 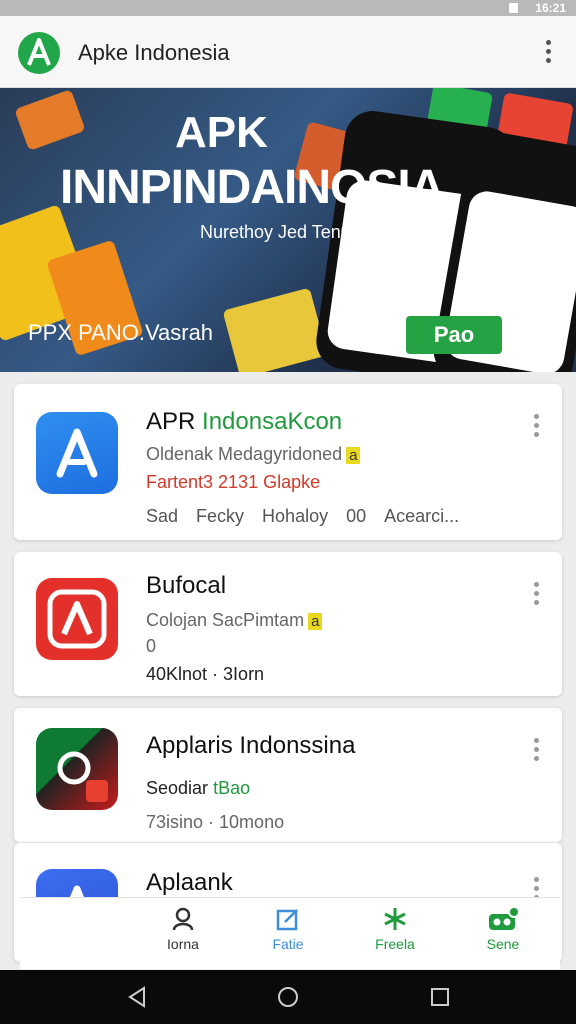 I want to click on hero-tagline: PPX PANO.Vasrah, so click(x=121, y=332).